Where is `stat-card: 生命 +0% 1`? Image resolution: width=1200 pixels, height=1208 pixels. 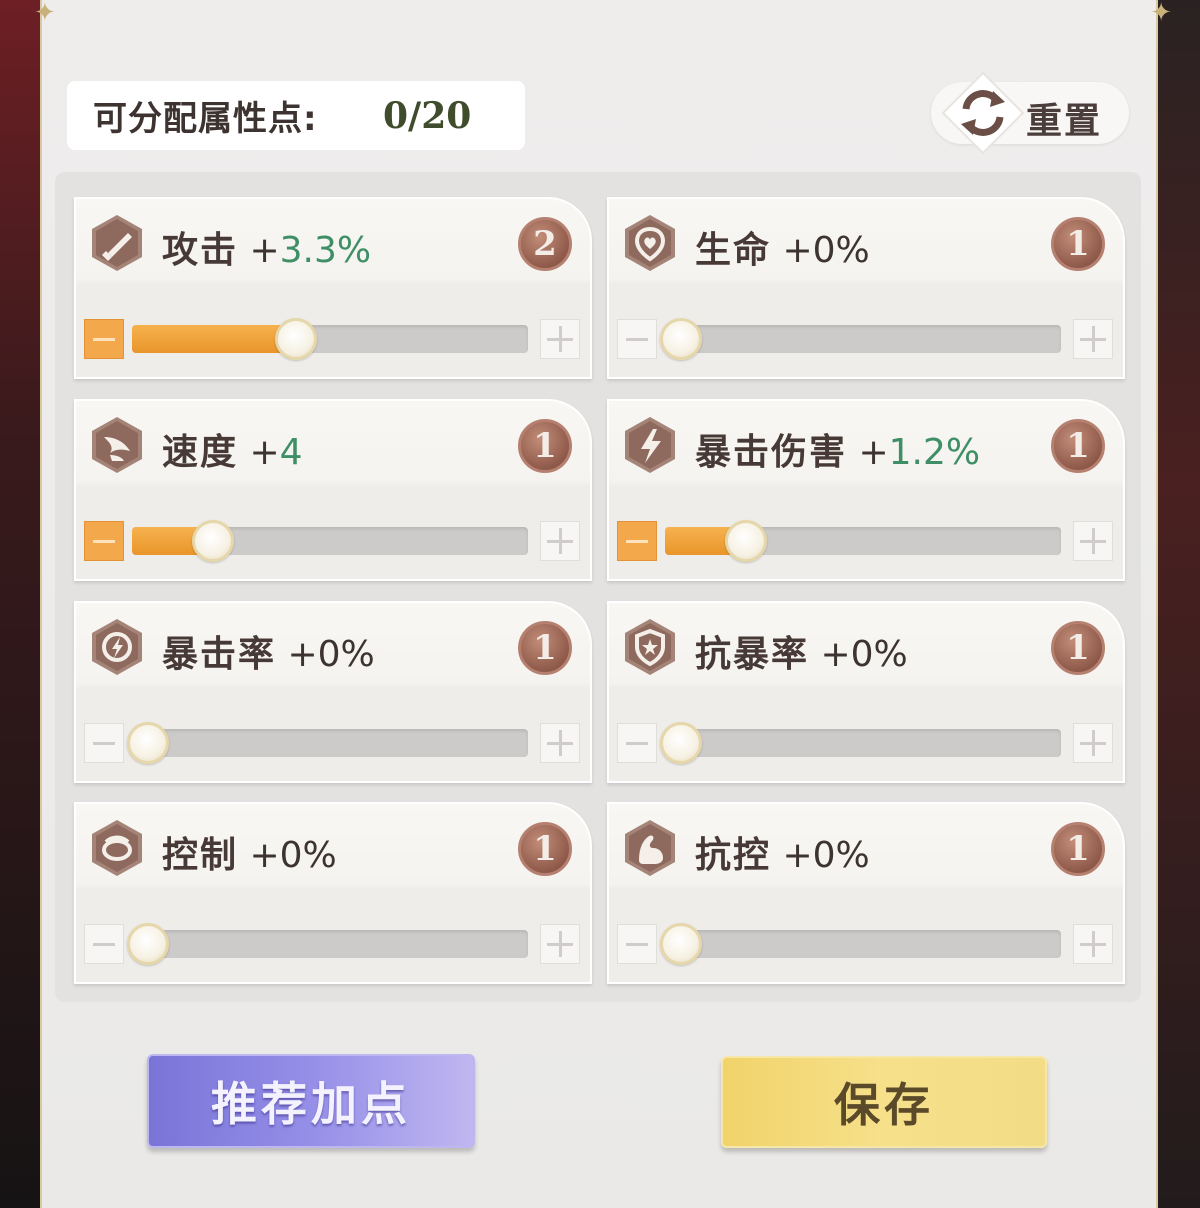 stat-card: 生命 +0% 1 is located at coordinates (866, 288).